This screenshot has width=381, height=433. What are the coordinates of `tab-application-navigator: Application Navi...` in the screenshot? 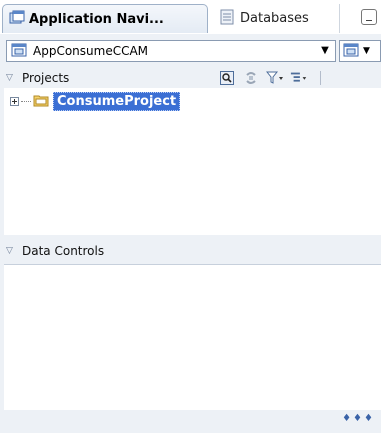 It's located at (105, 18).